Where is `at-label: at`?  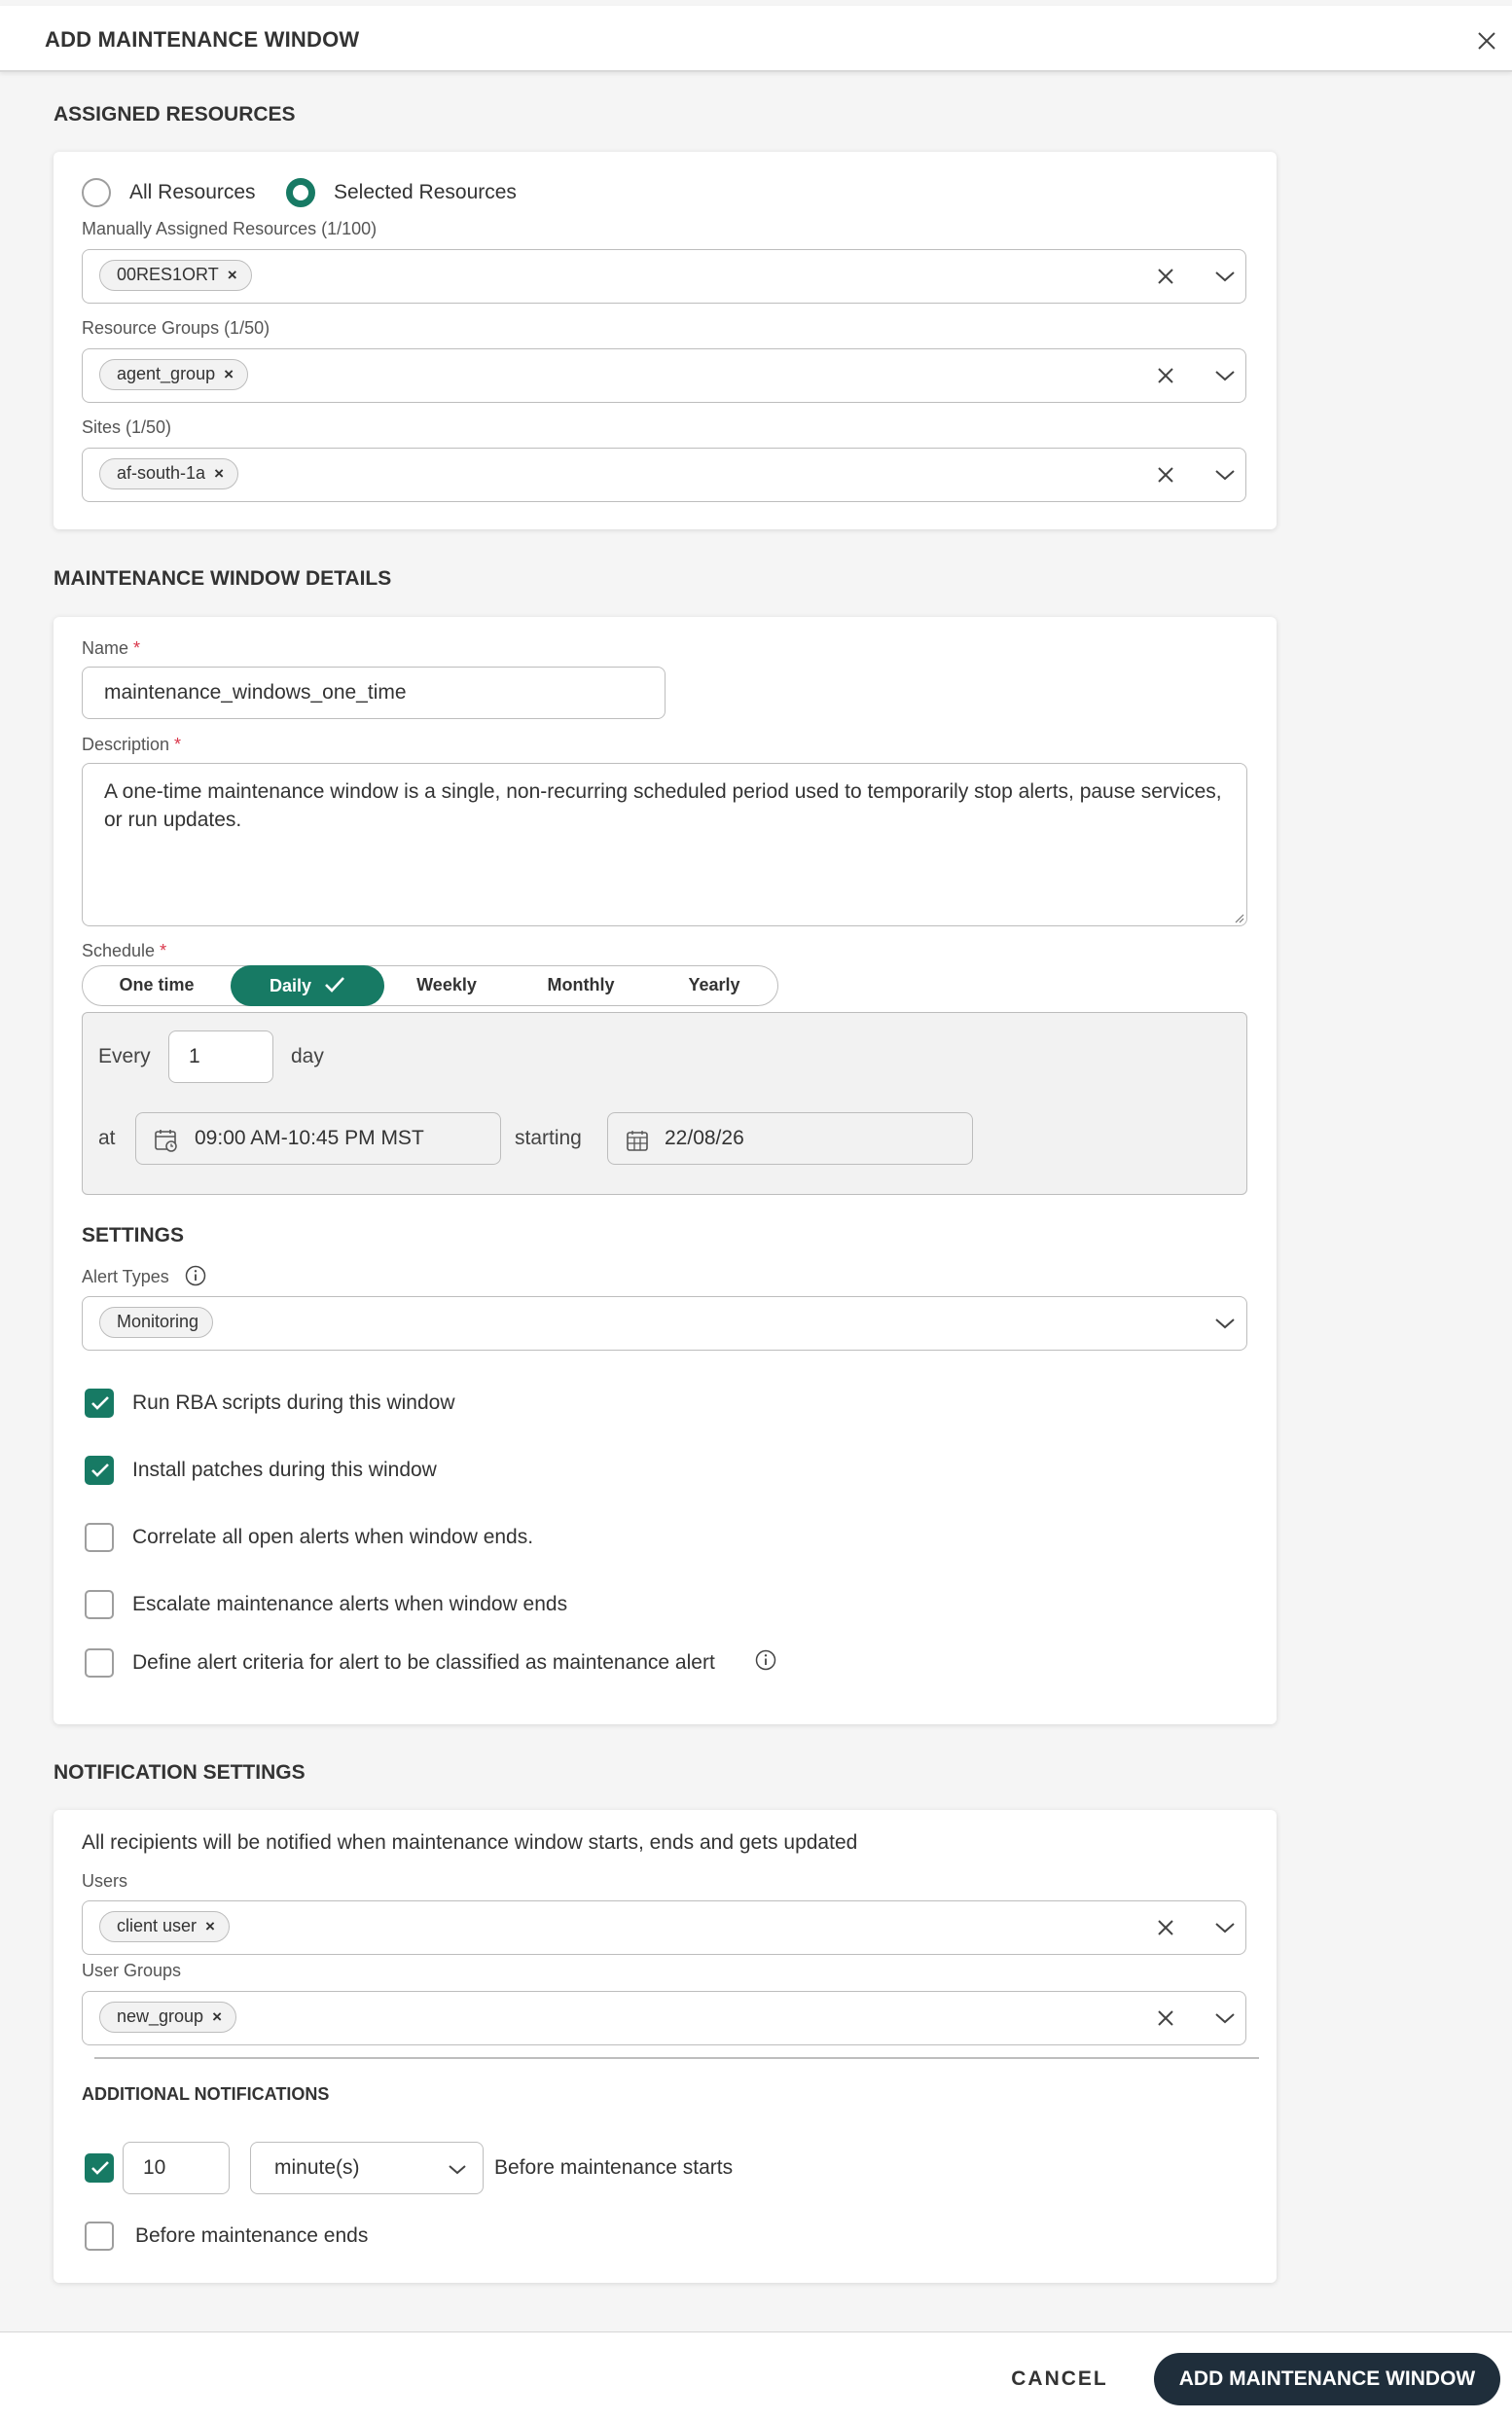 at-label: at is located at coordinates (107, 1138).